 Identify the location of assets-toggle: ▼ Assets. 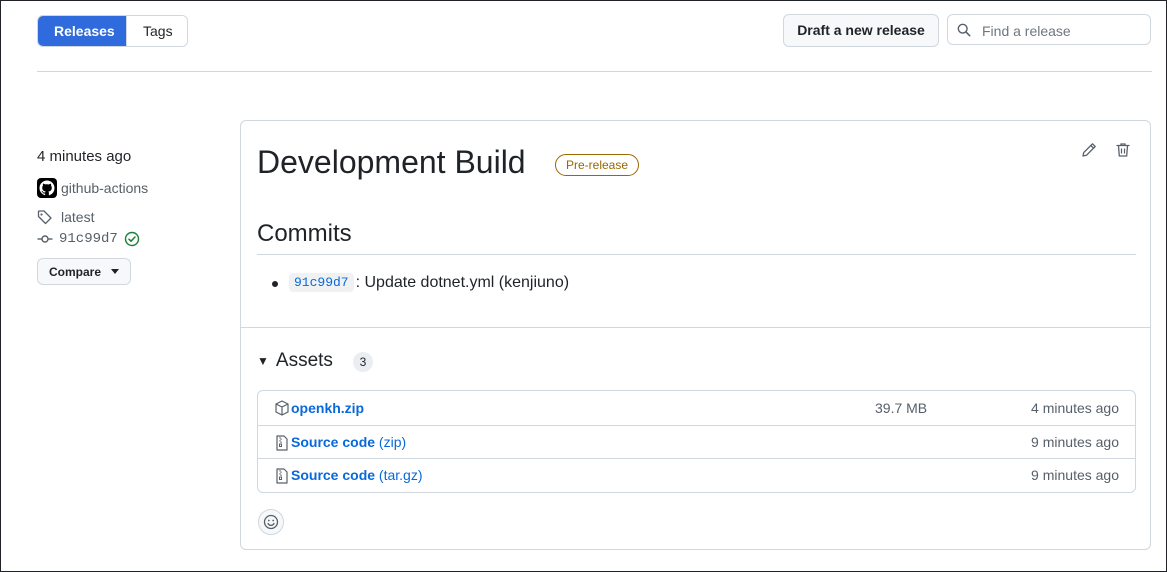
(295, 361).